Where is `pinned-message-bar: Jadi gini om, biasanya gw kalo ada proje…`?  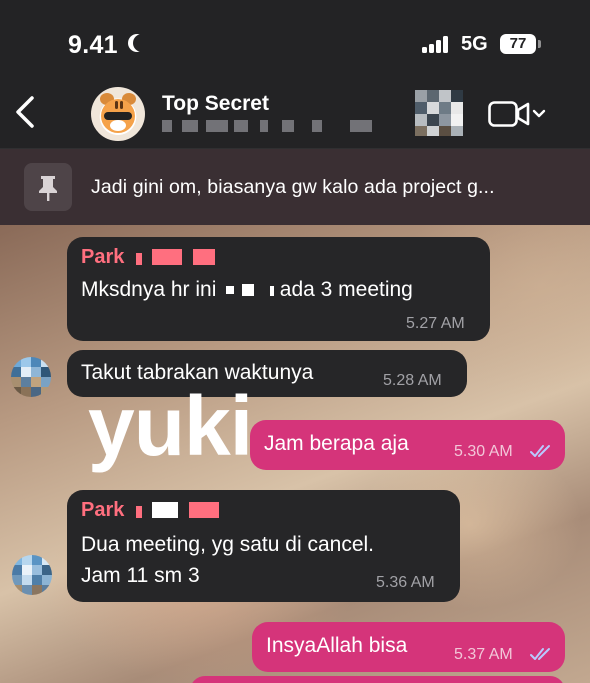 pinned-message-bar: Jadi gini om, biasanya gw kalo ada proje… is located at coordinates (295, 186).